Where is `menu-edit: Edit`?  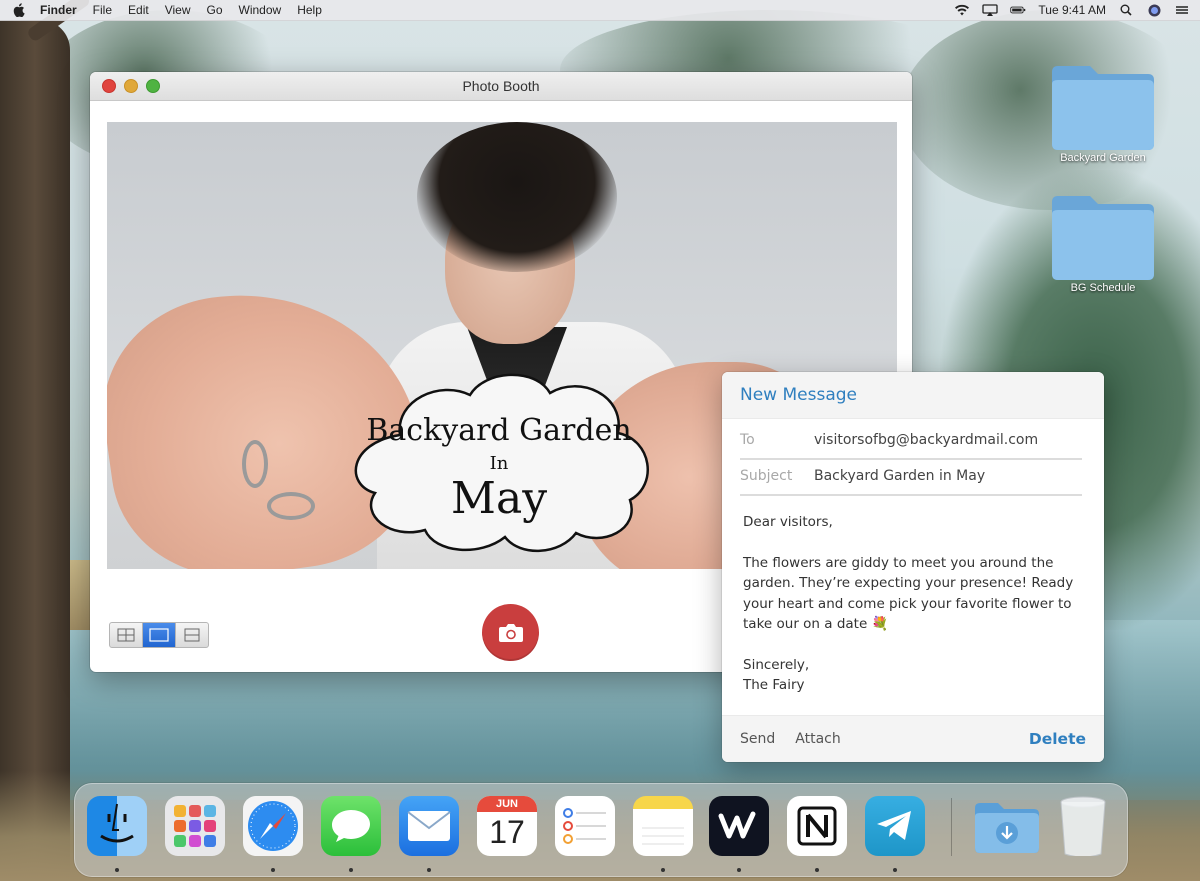 menu-edit: Edit is located at coordinates (138, 10).